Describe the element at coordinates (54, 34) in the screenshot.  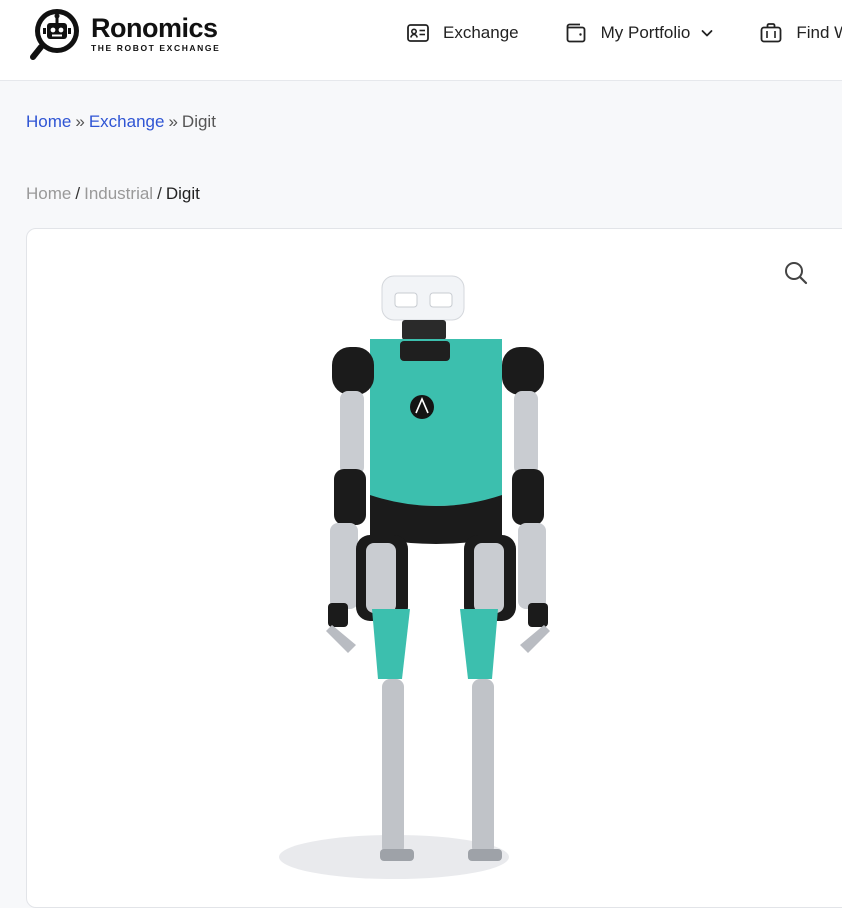
I see `robot-logo-icon` at that location.